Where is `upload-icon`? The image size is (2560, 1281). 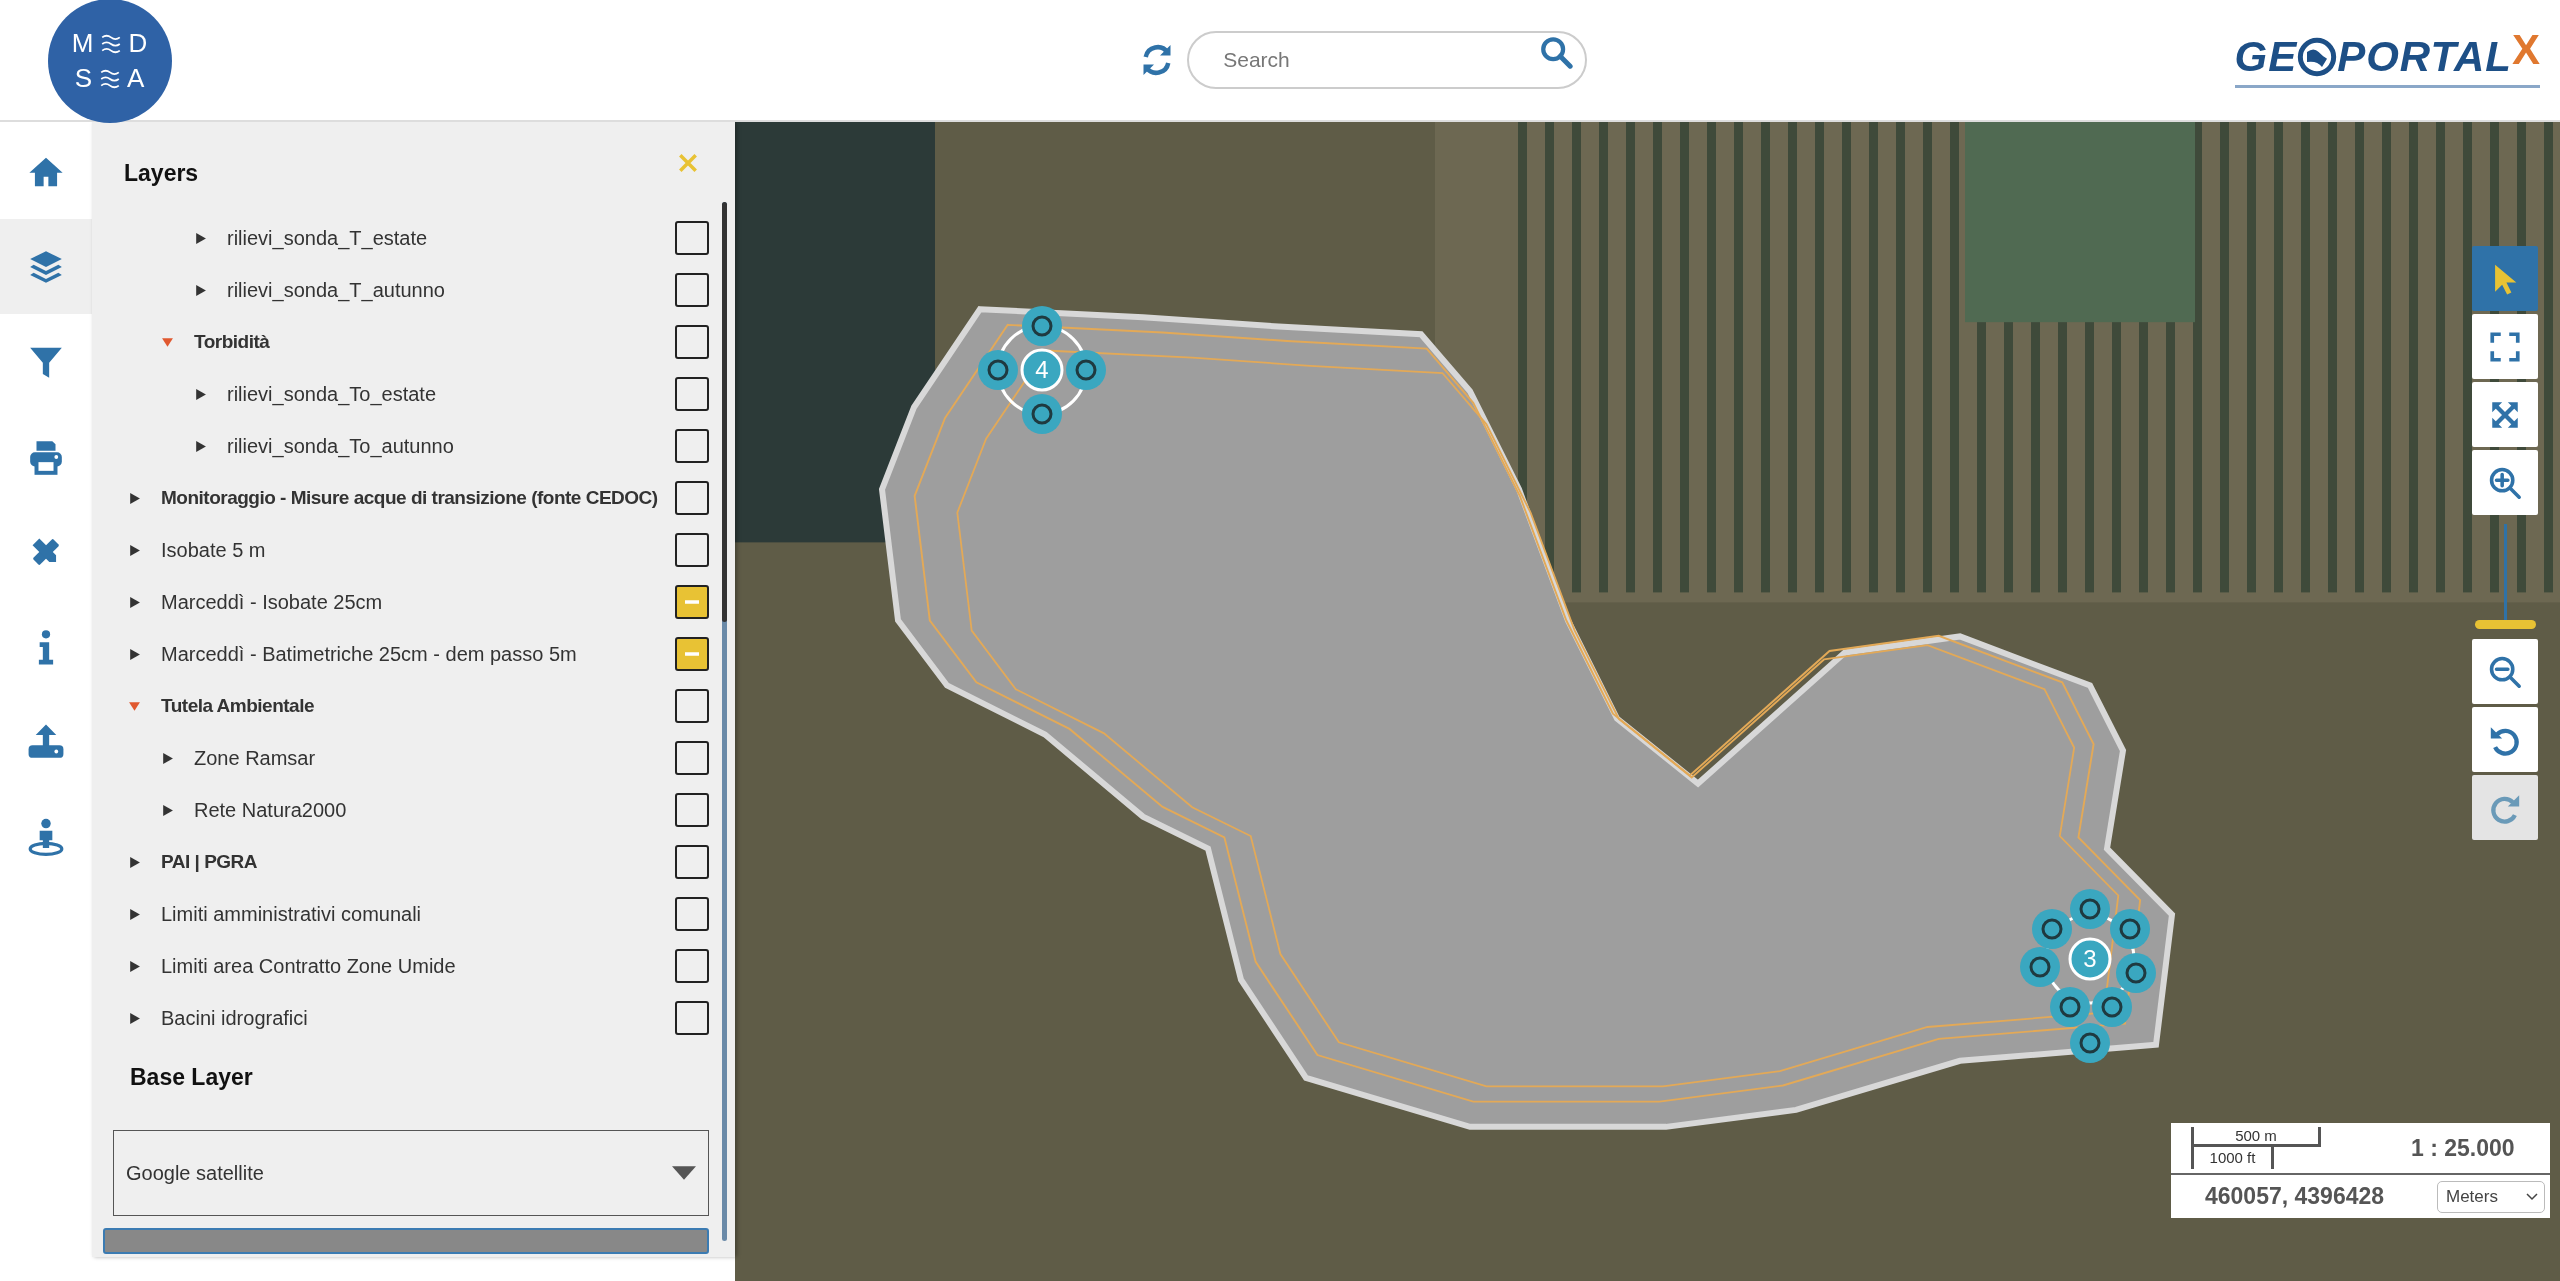
upload-icon is located at coordinates (46, 741).